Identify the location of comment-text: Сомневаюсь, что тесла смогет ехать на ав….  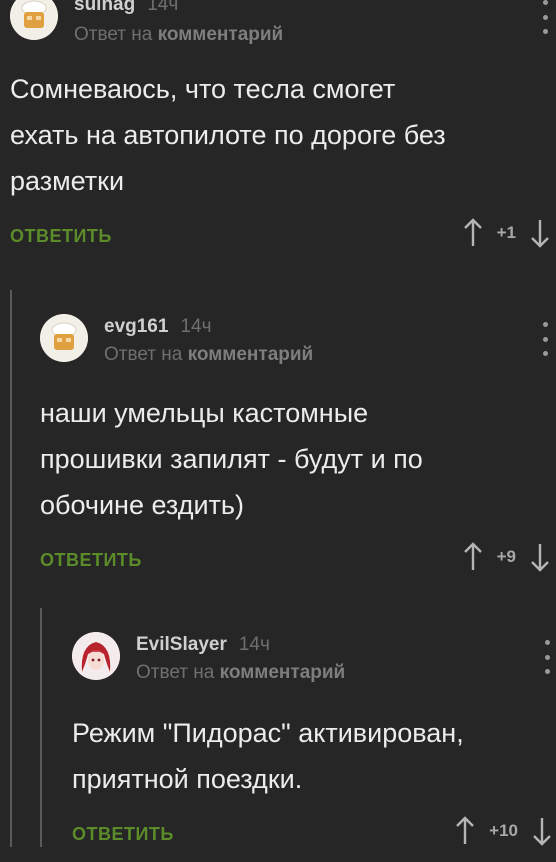
(228, 135).